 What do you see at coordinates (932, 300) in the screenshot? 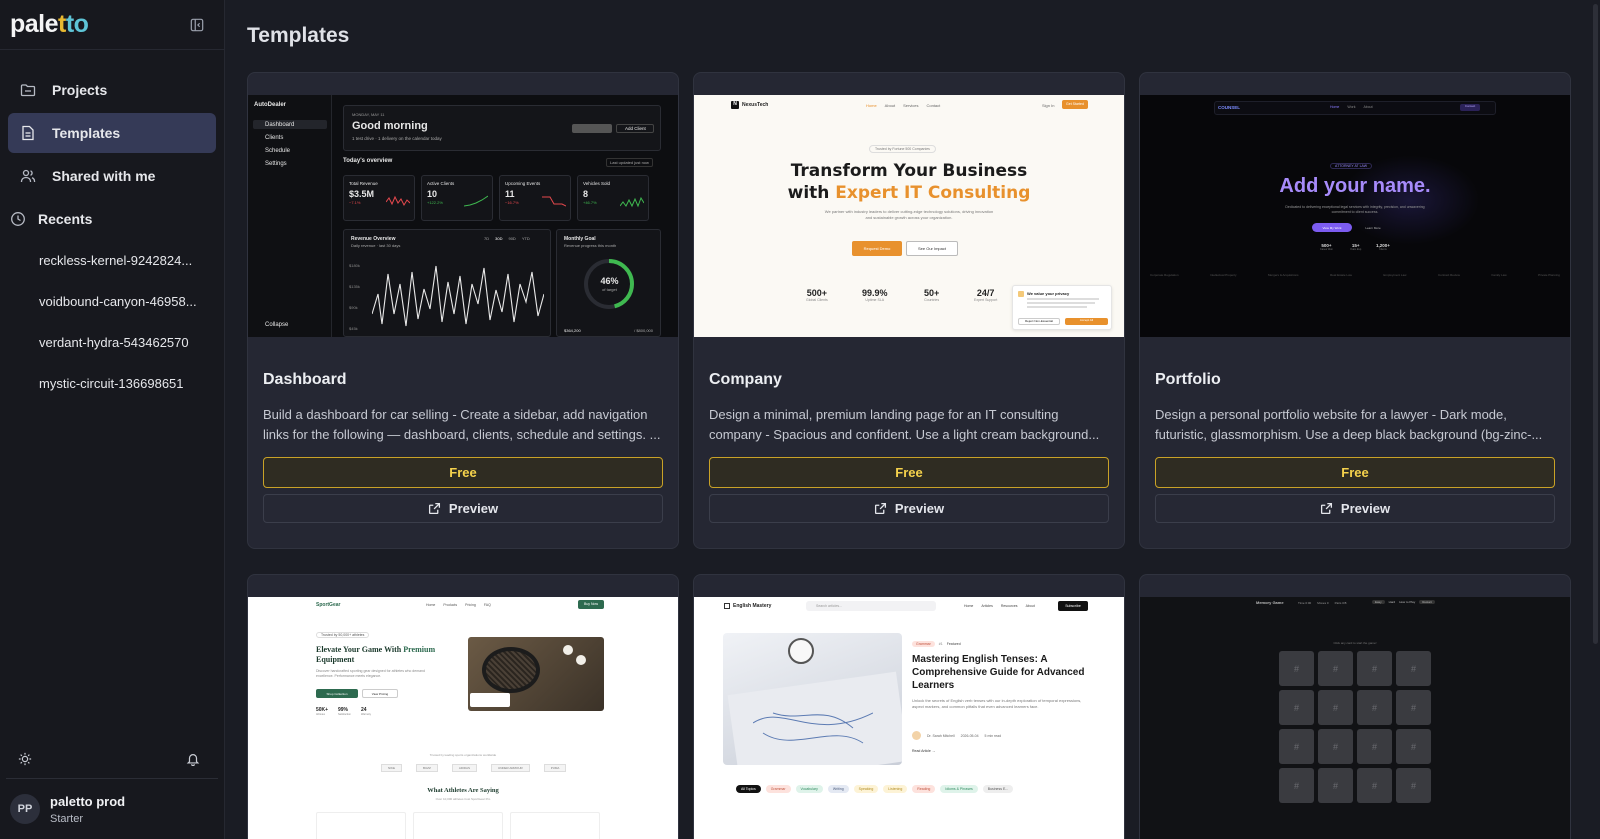
I see `thumb-stat-label: Countries` at bounding box center [932, 300].